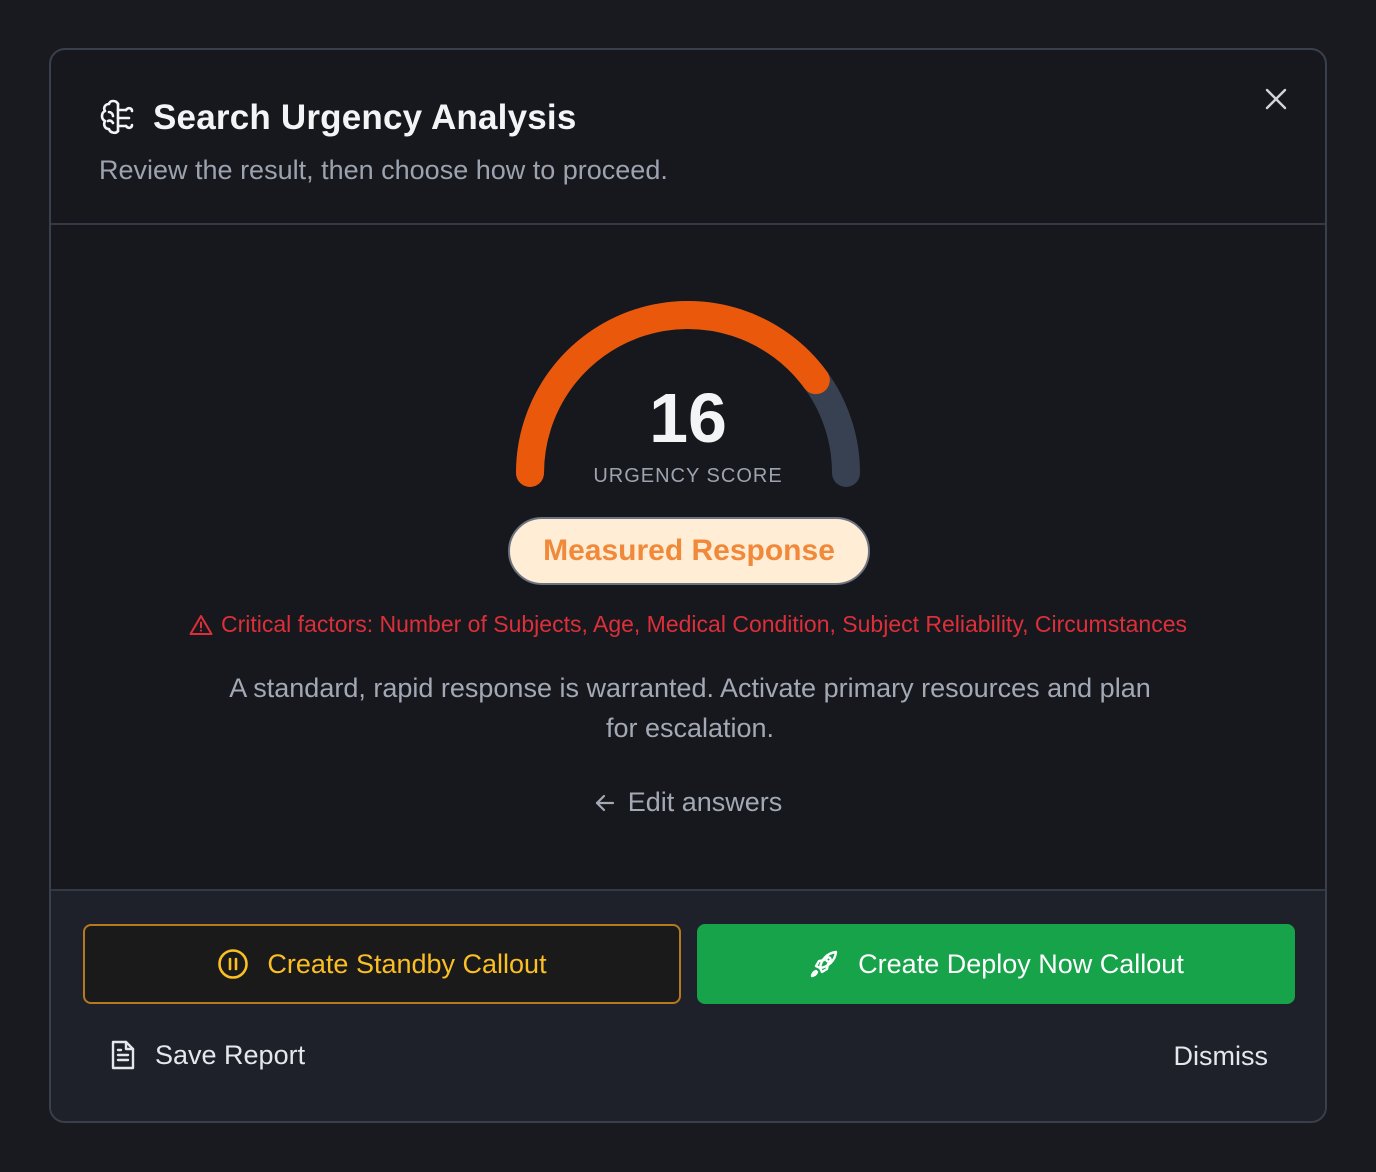  What do you see at coordinates (230, 1054) in the screenshot?
I see `save-report-label: Save Report` at bounding box center [230, 1054].